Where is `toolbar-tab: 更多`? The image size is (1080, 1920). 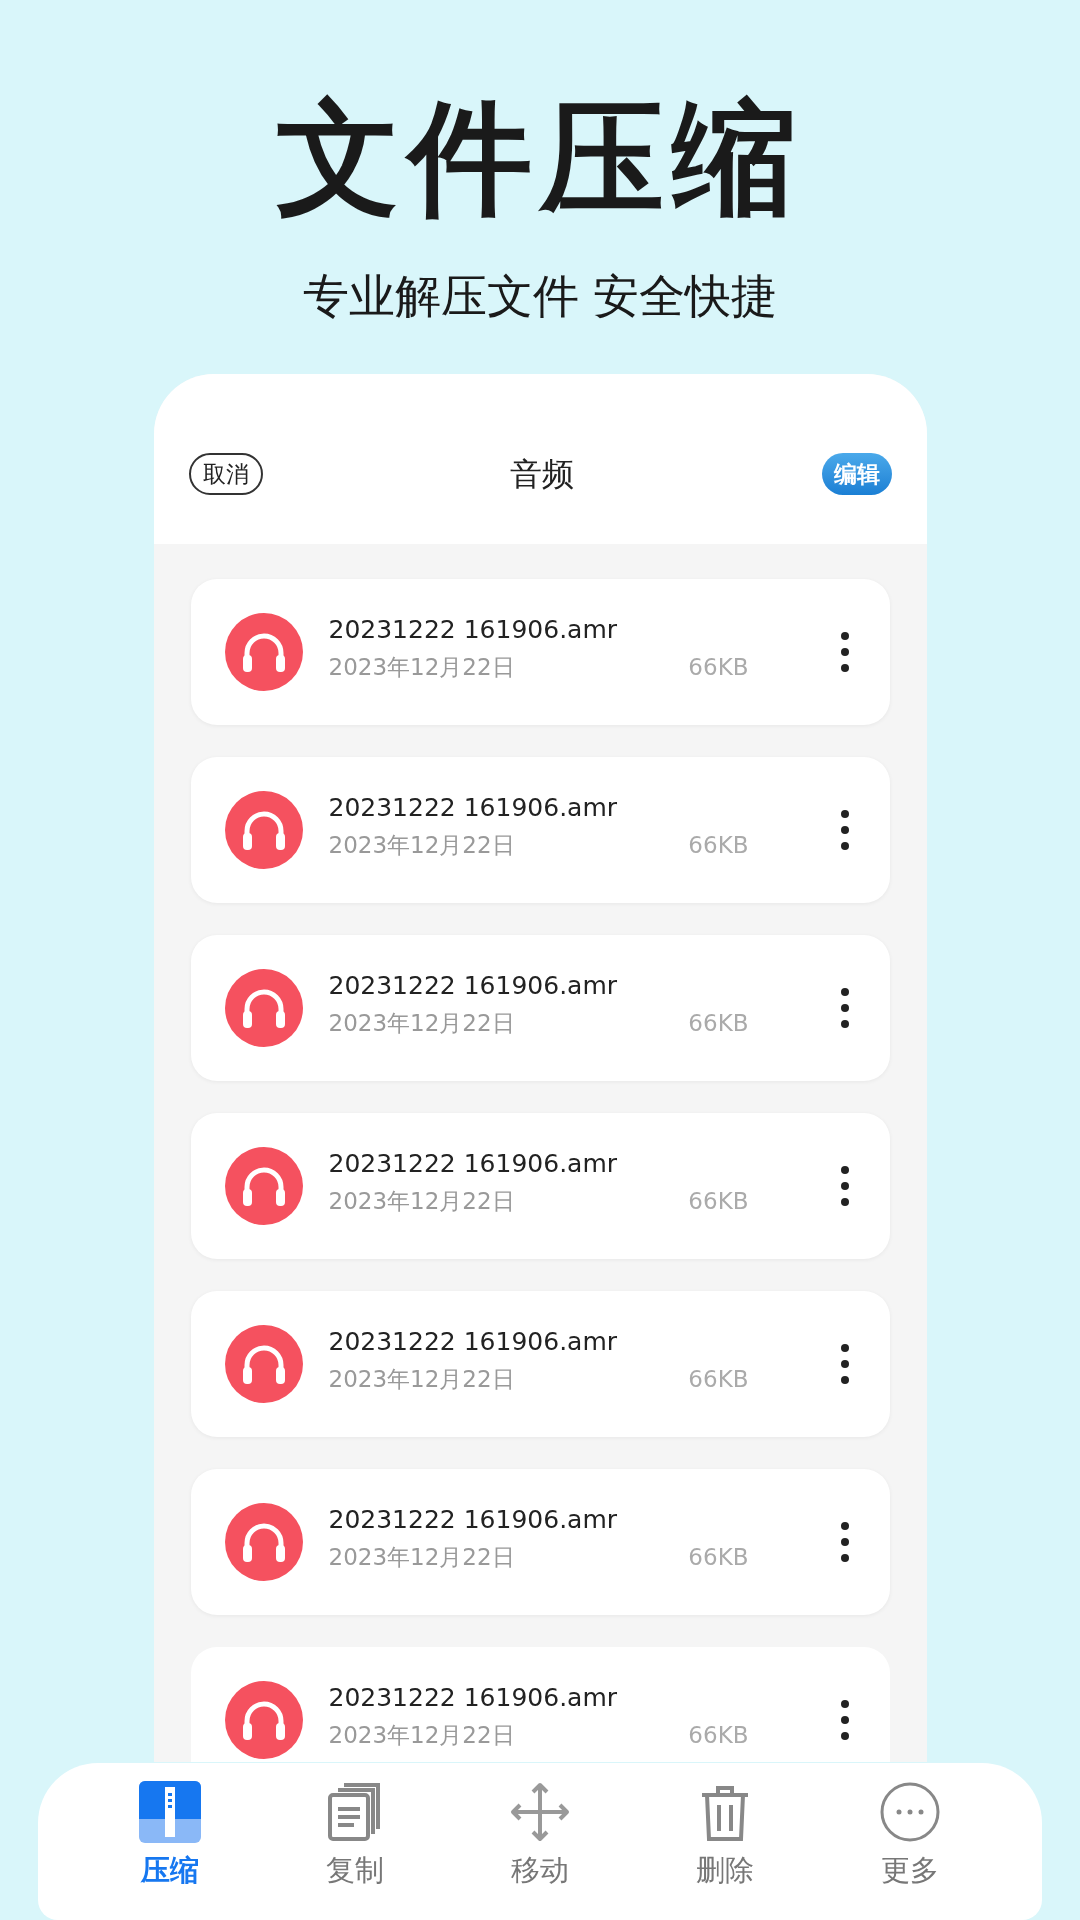 toolbar-tab: 更多 is located at coordinates (909, 1837).